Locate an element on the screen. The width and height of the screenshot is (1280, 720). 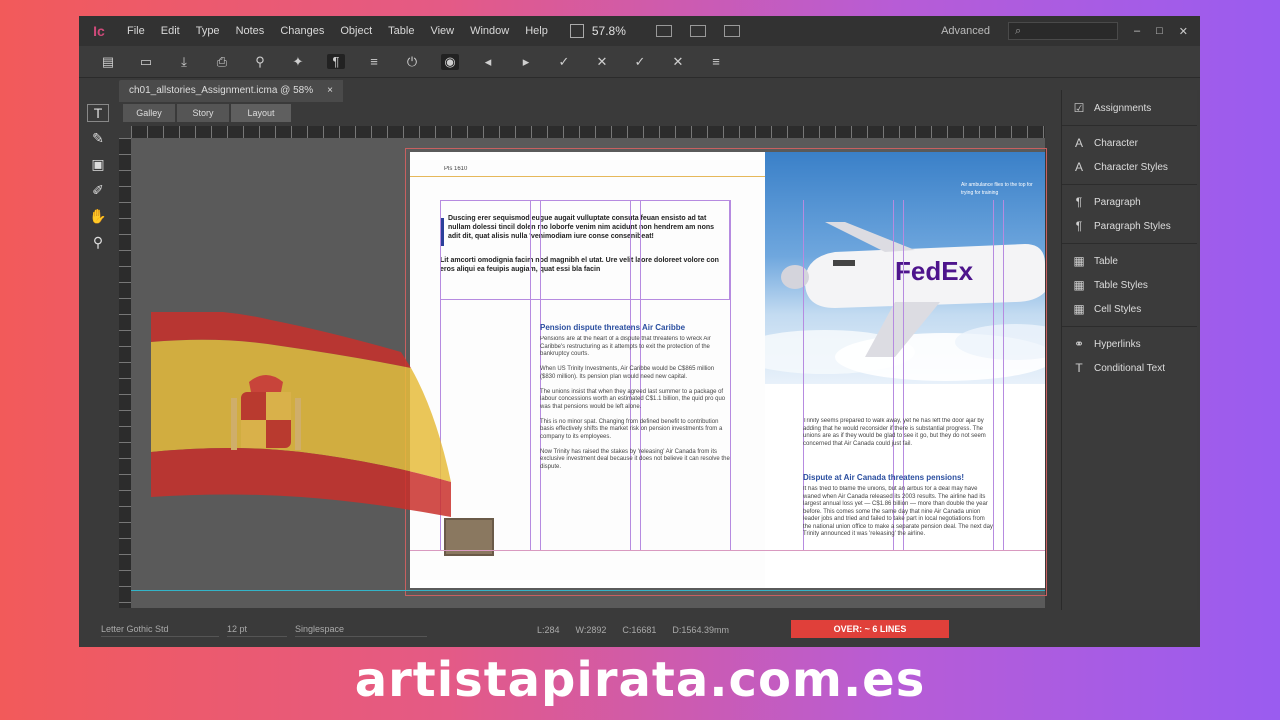
panel-assignments: ☑ Assignments is located at coordinates (1129, 108).